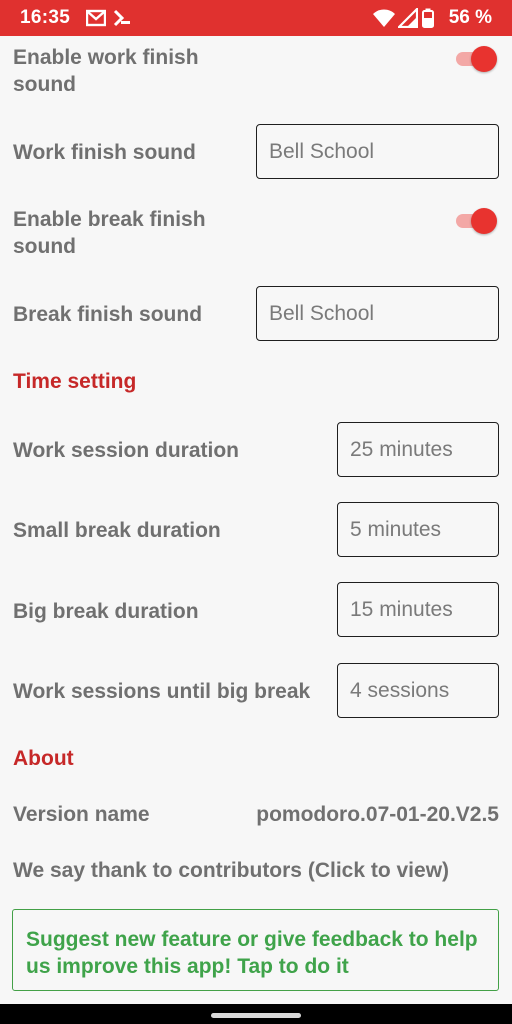 Image resolution: width=512 pixels, height=1024 pixels. What do you see at coordinates (384, 18) in the screenshot?
I see `wifi-icon` at bounding box center [384, 18].